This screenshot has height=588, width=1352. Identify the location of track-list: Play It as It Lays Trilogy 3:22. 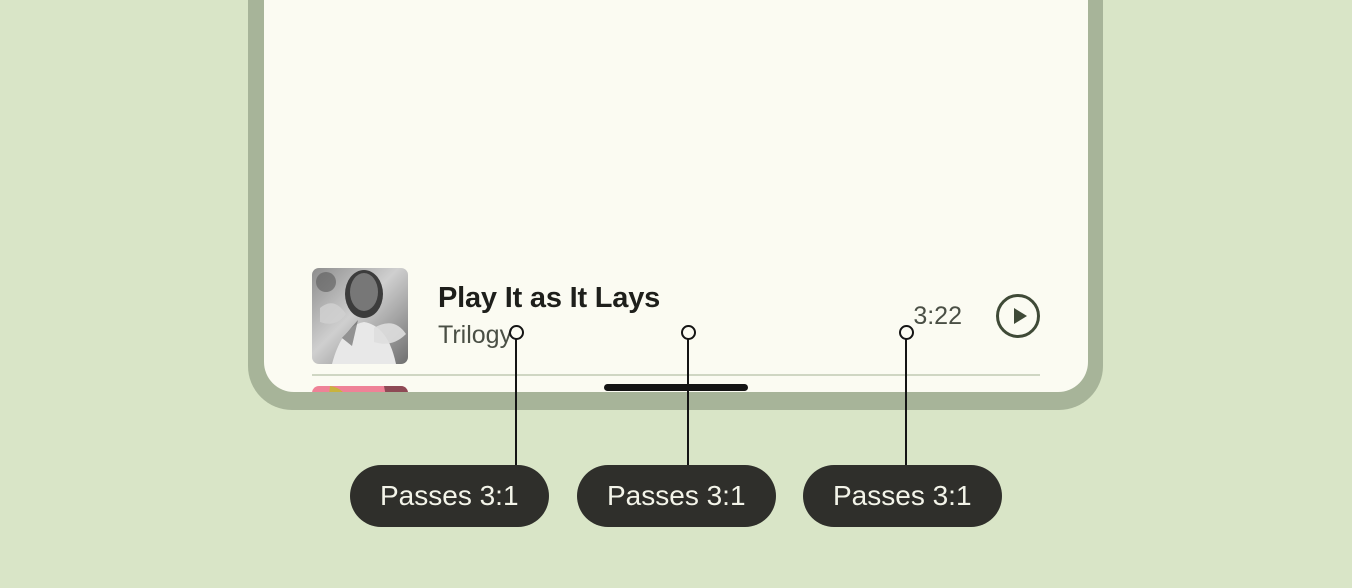
(676, 325).